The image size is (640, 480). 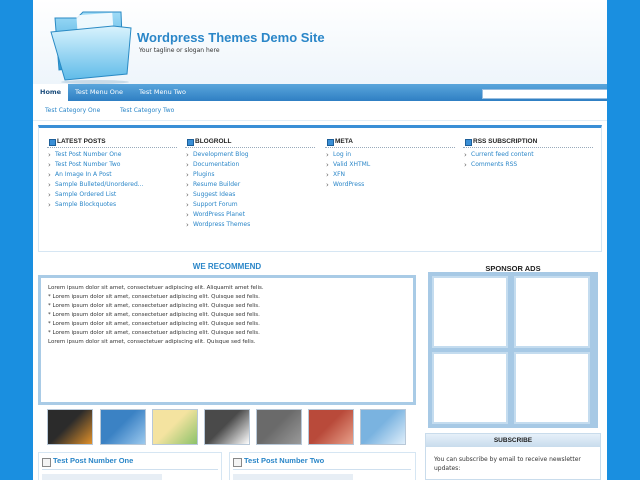 What do you see at coordinates (250, 225) in the screenshot?
I see `list-item: Wordpress Themes` at bounding box center [250, 225].